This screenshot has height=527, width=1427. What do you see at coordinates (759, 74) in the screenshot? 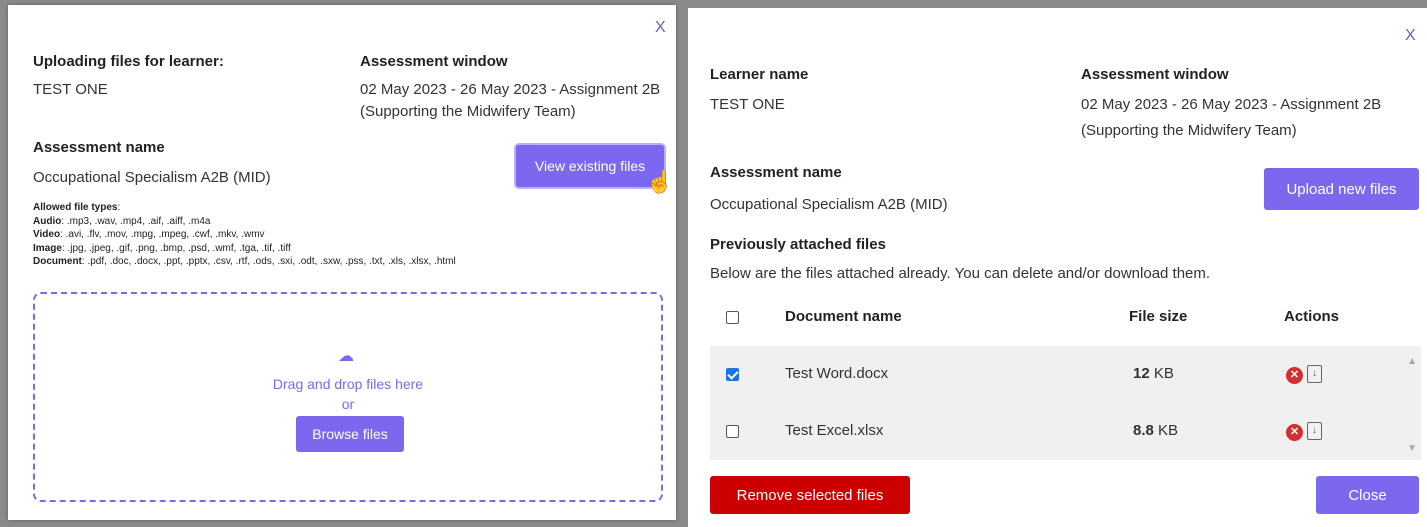
I see `learner-label: Learner name` at bounding box center [759, 74].